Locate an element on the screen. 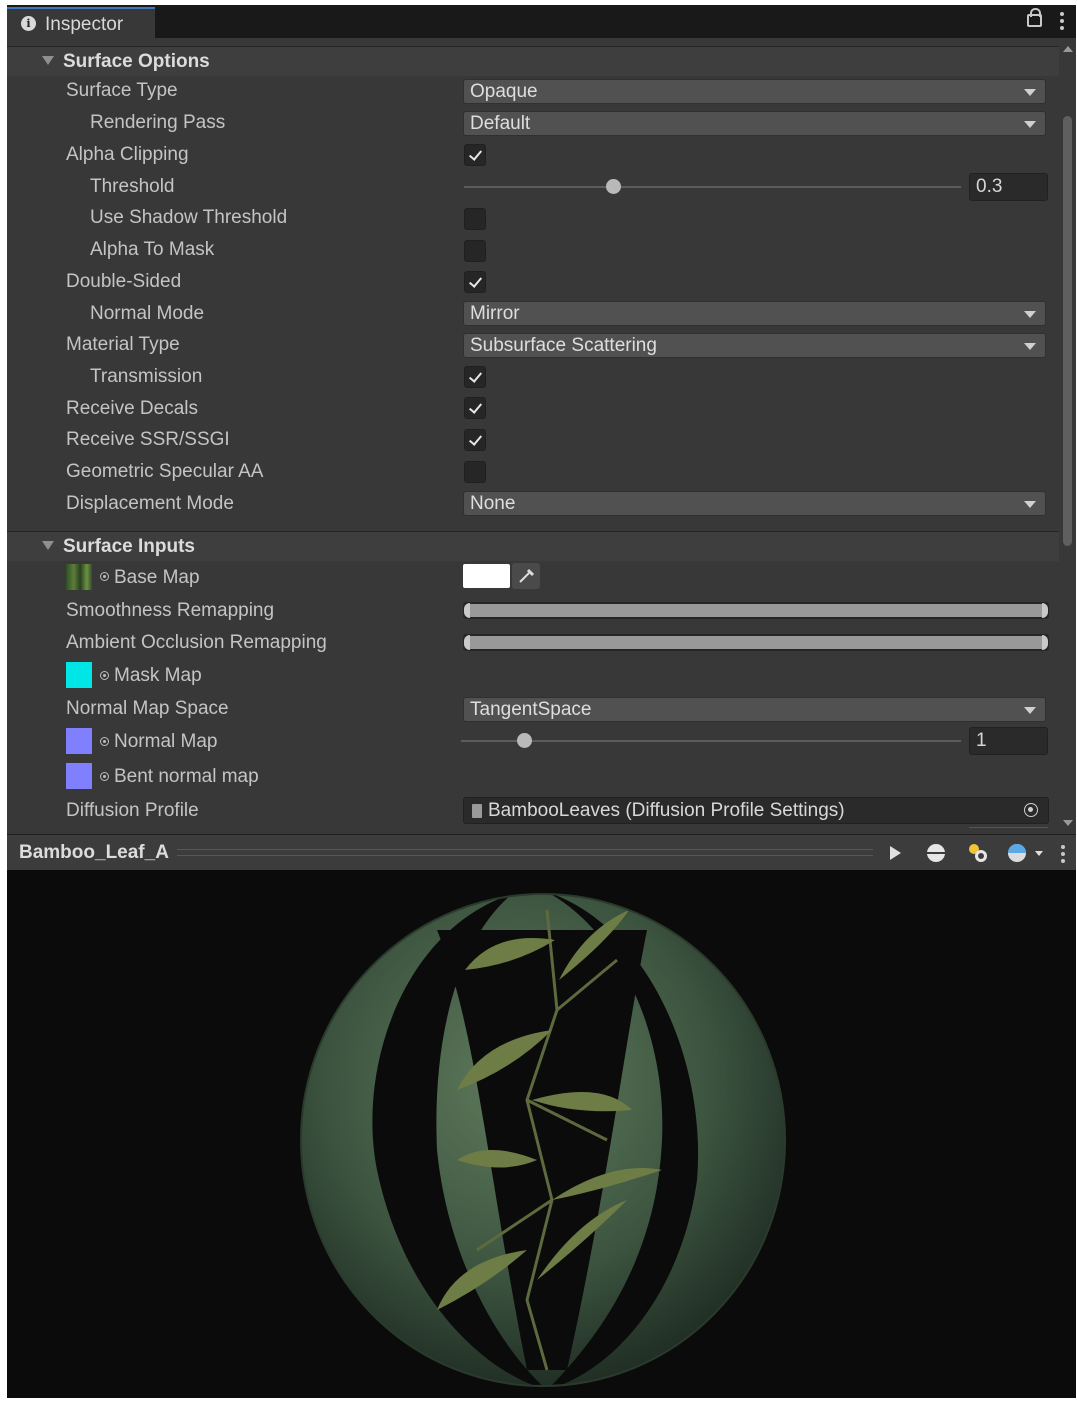 Image resolution: width=1077 pixels, height=1404 pixels. dropdown-value: Opaque is located at coordinates (504, 91).